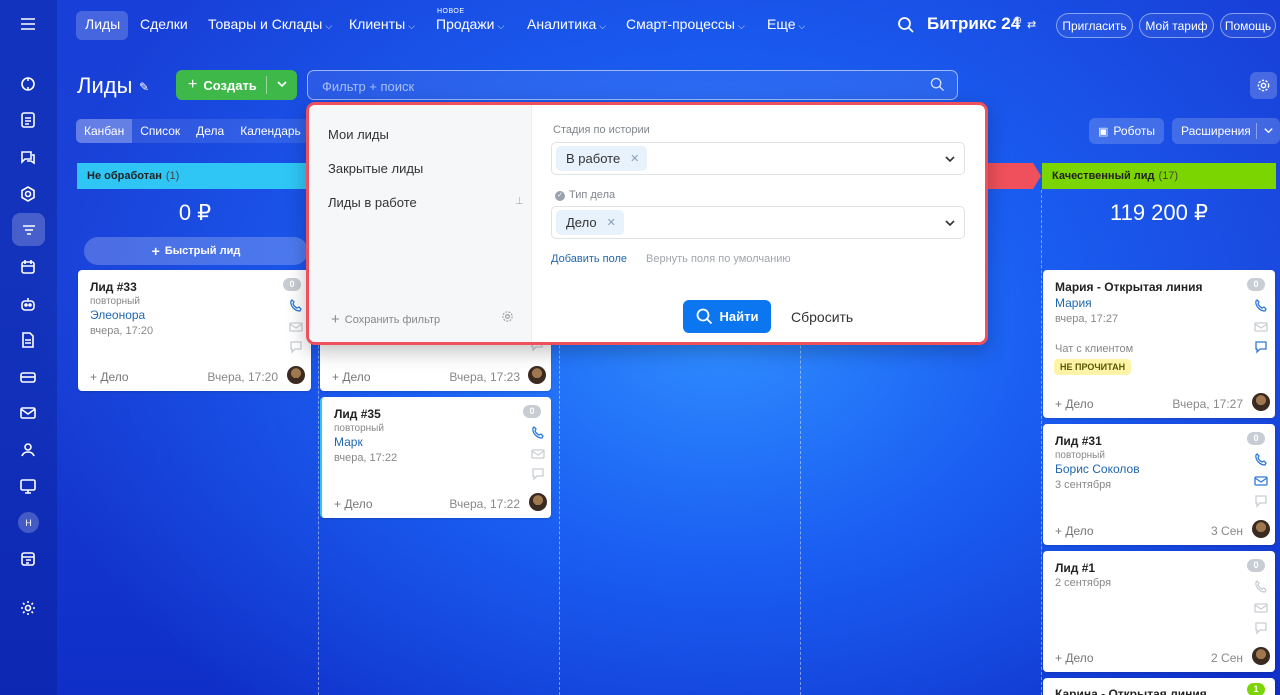  What do you see at coordinates (1226, 131) in the screenshot?
I see `extensions-button: Расширения` at bounding box center [1226, 131].